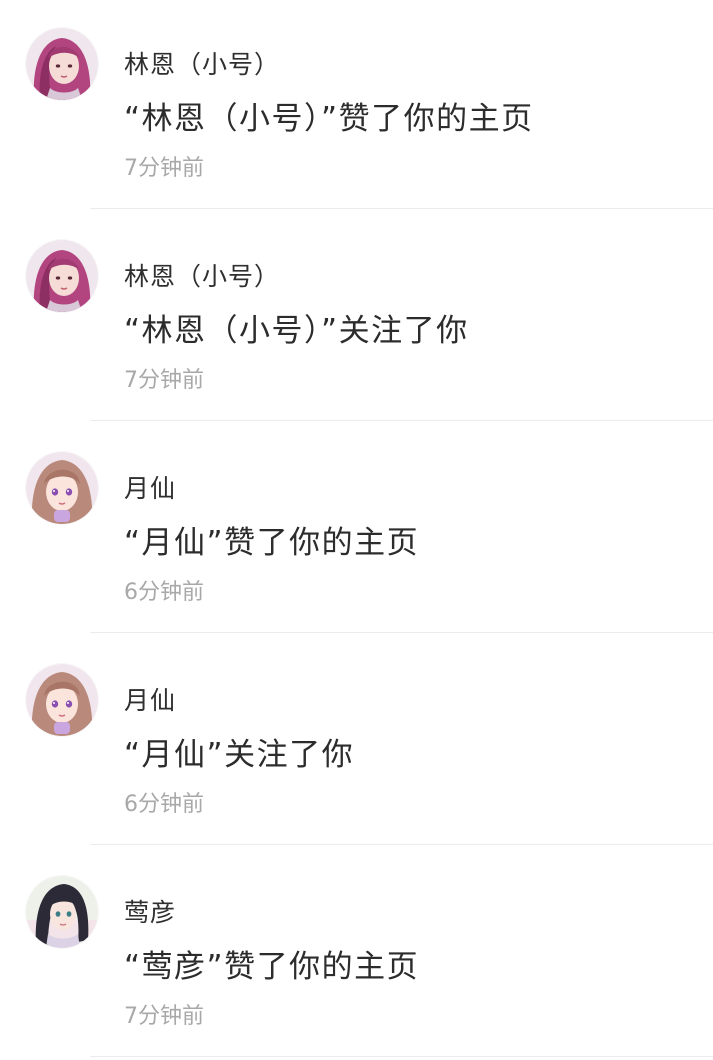  I want to click on anime-girl-dark-hair-avatar-icon, so click(62, 912).